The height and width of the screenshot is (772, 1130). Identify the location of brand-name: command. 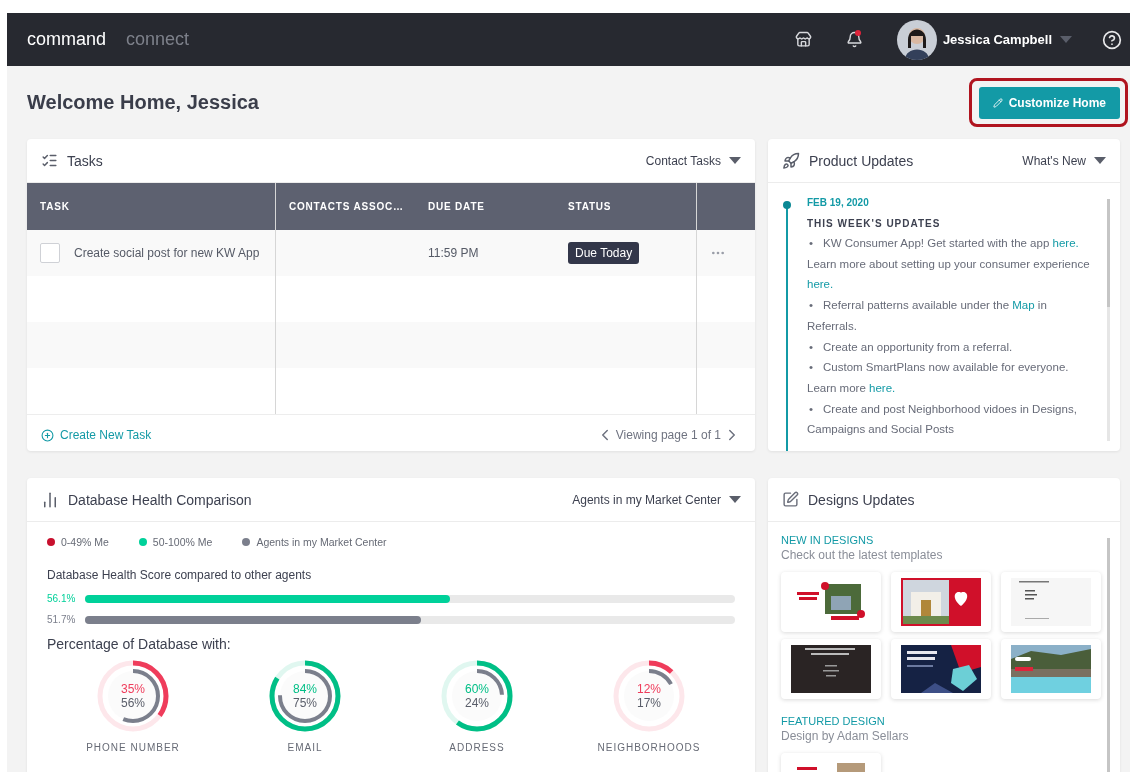
(67, 39).